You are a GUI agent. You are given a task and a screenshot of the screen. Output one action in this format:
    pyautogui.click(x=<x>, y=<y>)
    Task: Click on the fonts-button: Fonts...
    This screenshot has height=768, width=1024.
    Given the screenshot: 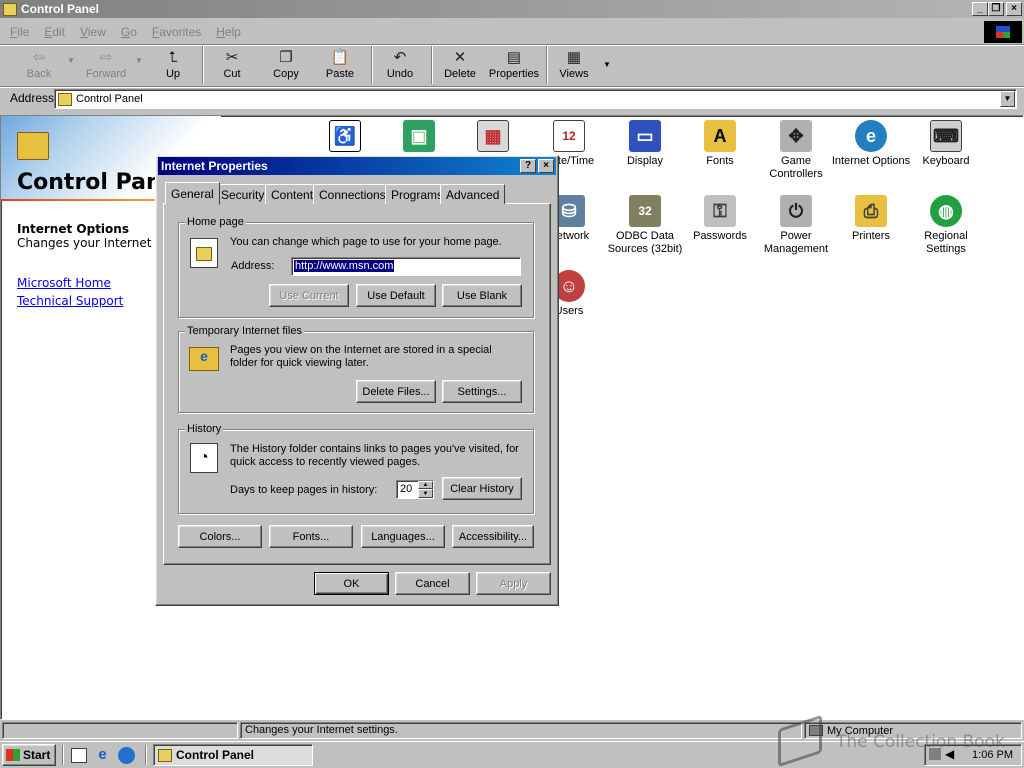 What is the action you would take?
    pyautogui.click(x=311, y=536)
    